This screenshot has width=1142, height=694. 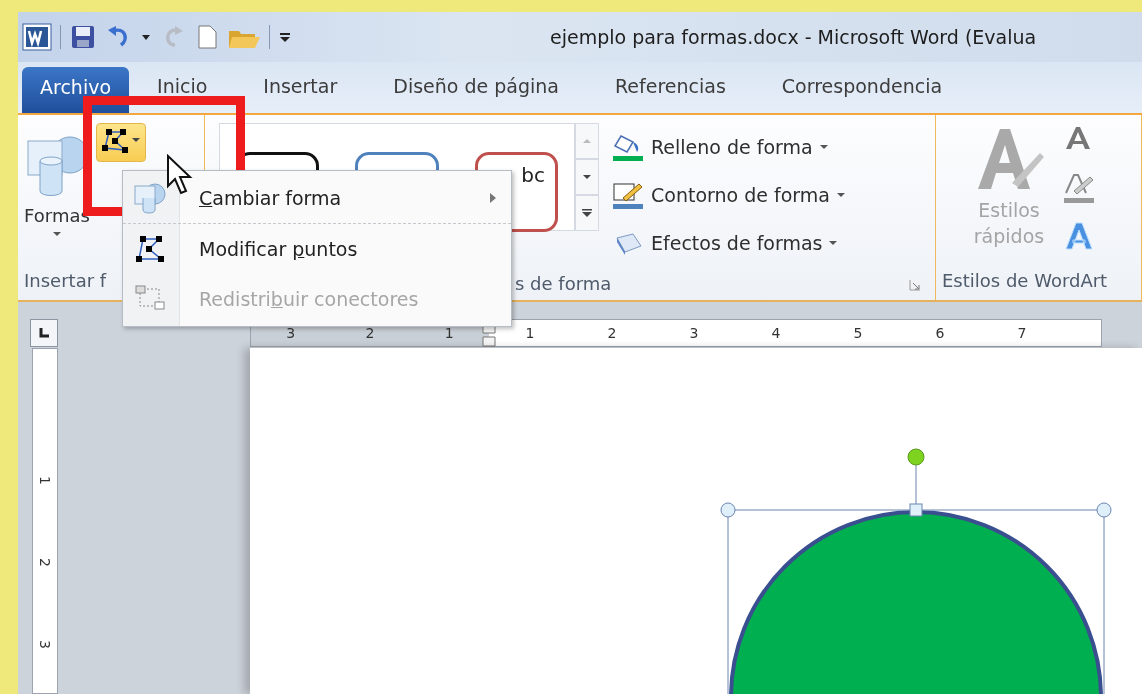 What do you see at coordinates (65, 281) in the screenshot?
I see `group-label: Insertar f` at bounding box center [65, 281].